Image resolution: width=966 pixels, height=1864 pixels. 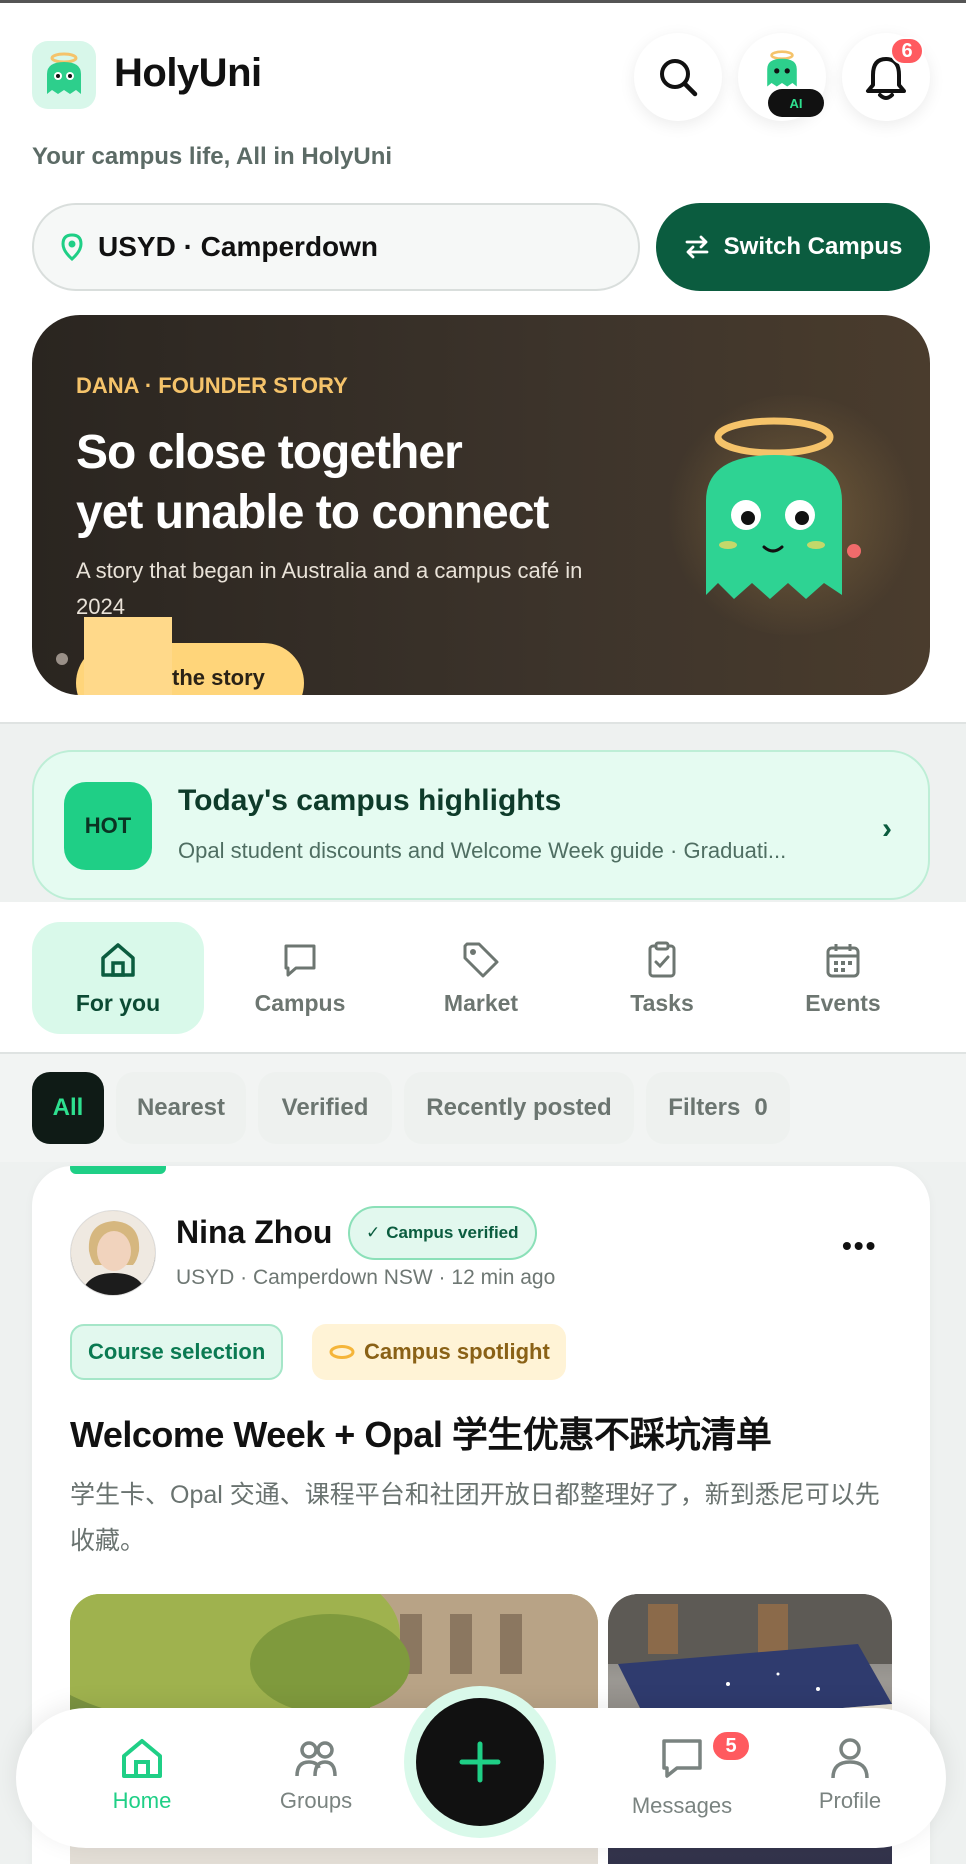 What do you see at coordinates (212, 156) in the screenshot?
I see `app-tagline: Your campus life, All in HolyUni` at bounding box center [212, 156].